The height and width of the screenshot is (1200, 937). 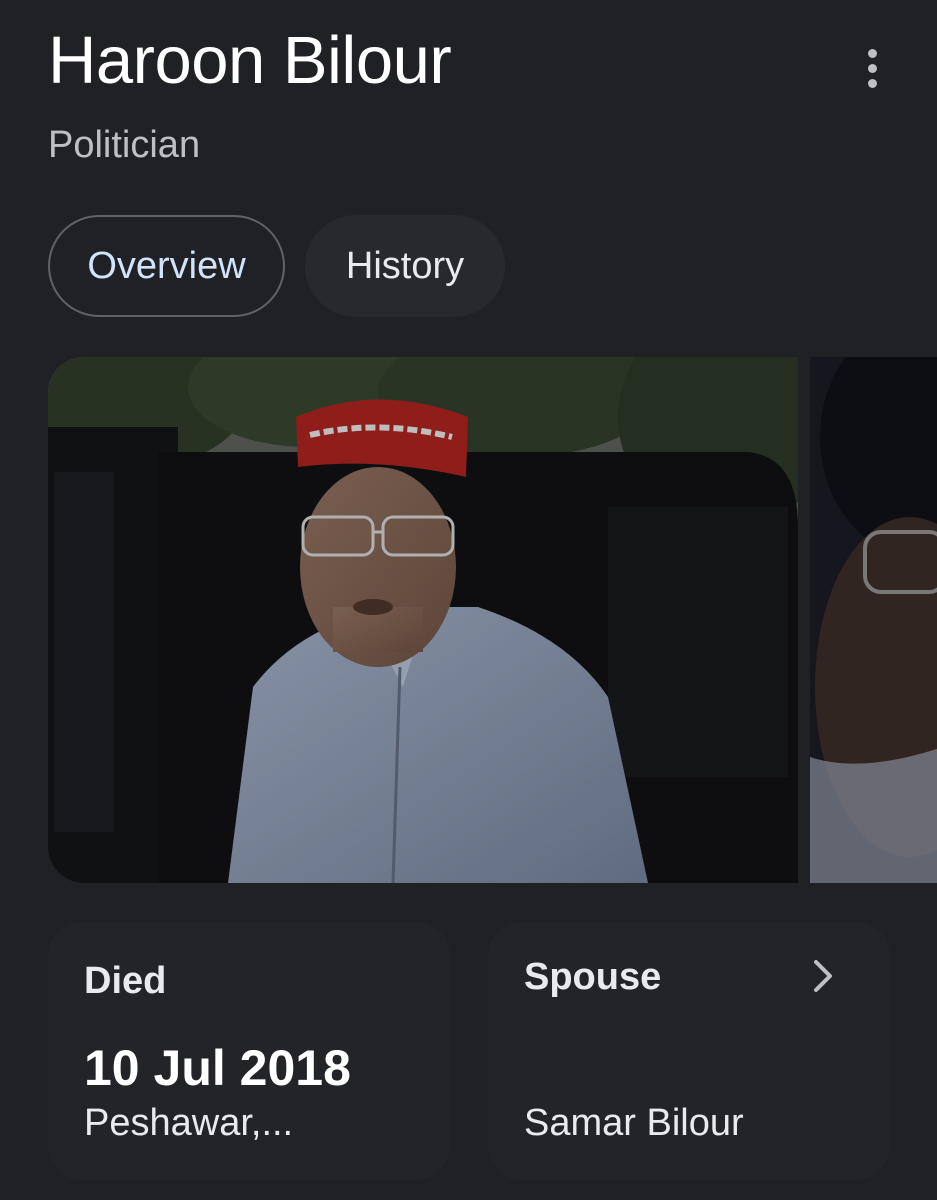 I want to click on secondary-photo, so click(x=873, y=620).